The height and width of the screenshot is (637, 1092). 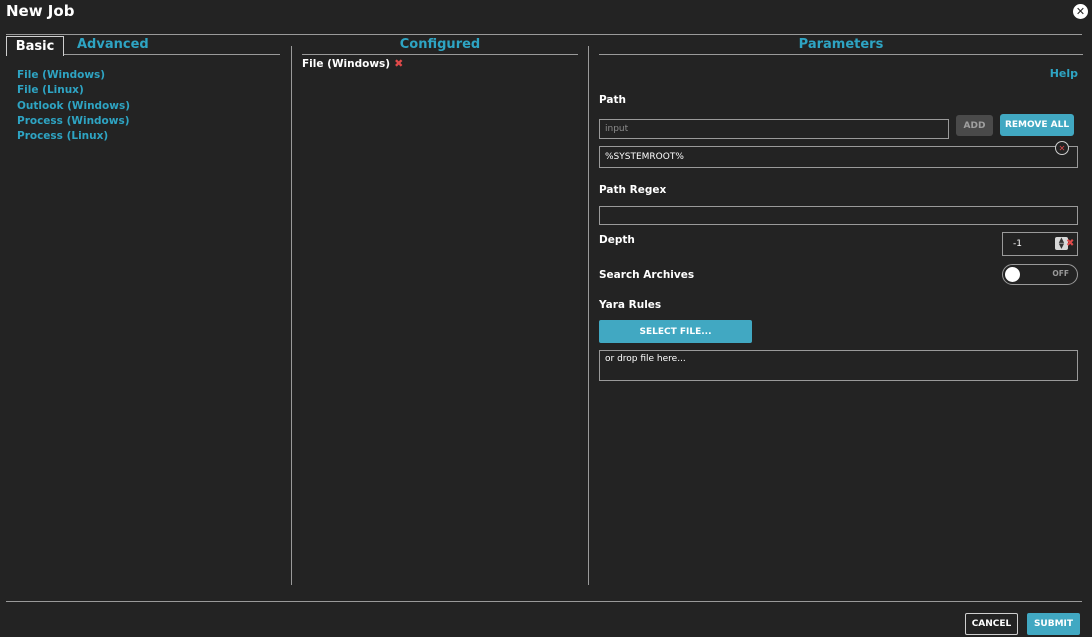 I want to click on path-regex-label: Path Regex, so click(x=633, y=190).